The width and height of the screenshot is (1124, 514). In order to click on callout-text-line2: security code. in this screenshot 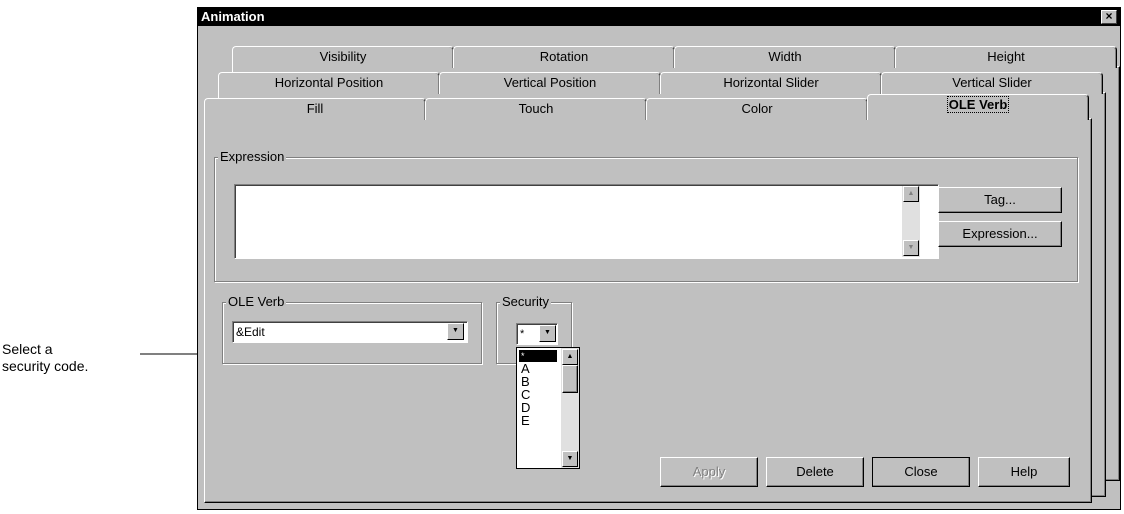, I will do `click(45, 366)`.